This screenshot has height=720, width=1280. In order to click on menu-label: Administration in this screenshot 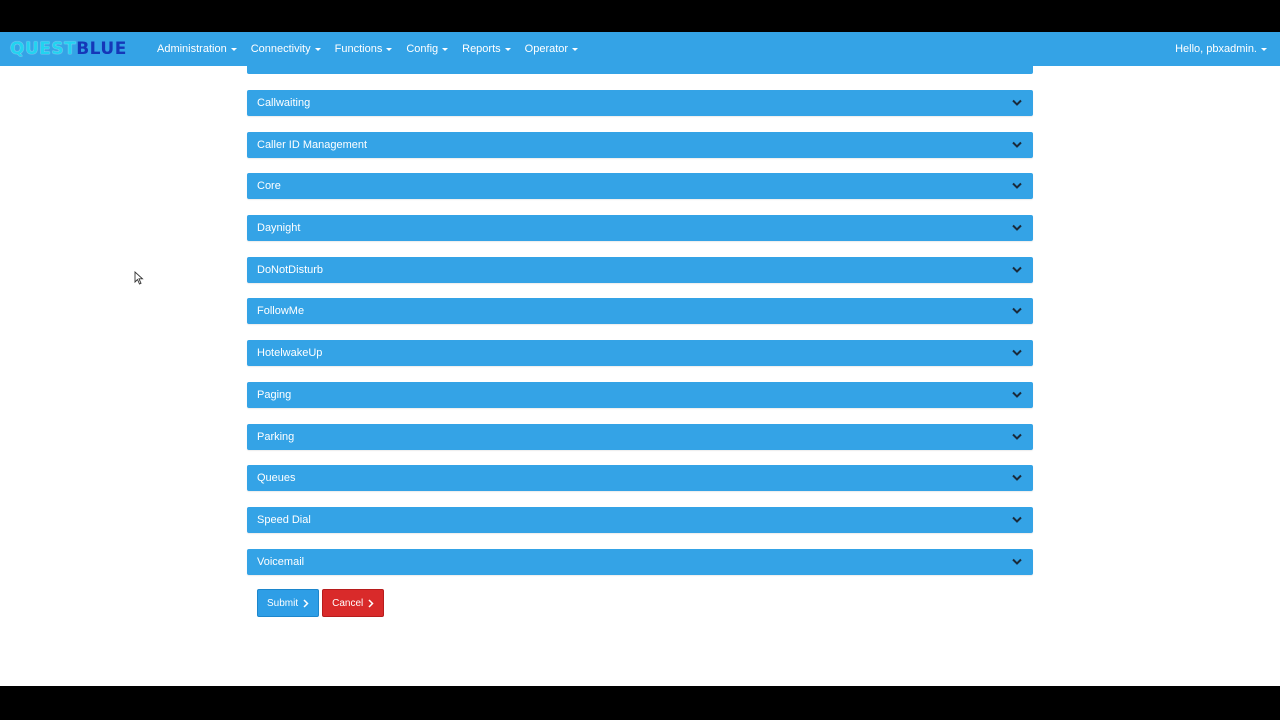, I will do `click(192, 49)`.